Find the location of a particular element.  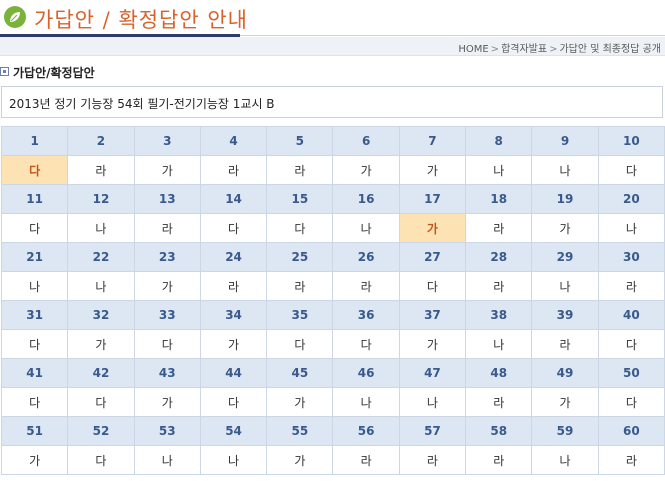

question-number-cell: 33 is located at coordinates (167, 315).